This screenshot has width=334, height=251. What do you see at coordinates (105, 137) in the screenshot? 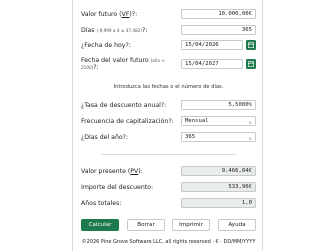
I see `days-per-year-label: ¿Días del año?:` at bounding box center [105, 137].